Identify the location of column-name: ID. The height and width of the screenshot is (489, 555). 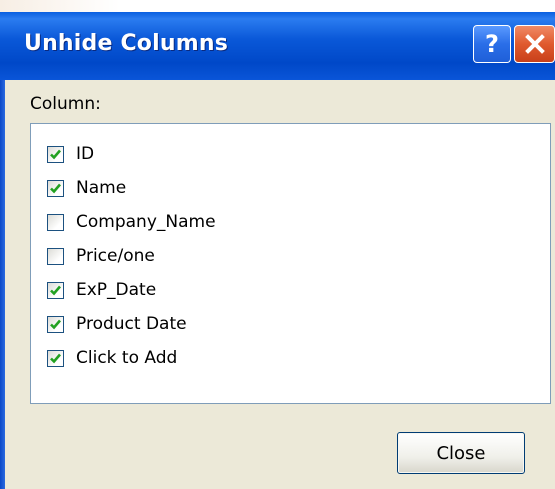
(85, 154).